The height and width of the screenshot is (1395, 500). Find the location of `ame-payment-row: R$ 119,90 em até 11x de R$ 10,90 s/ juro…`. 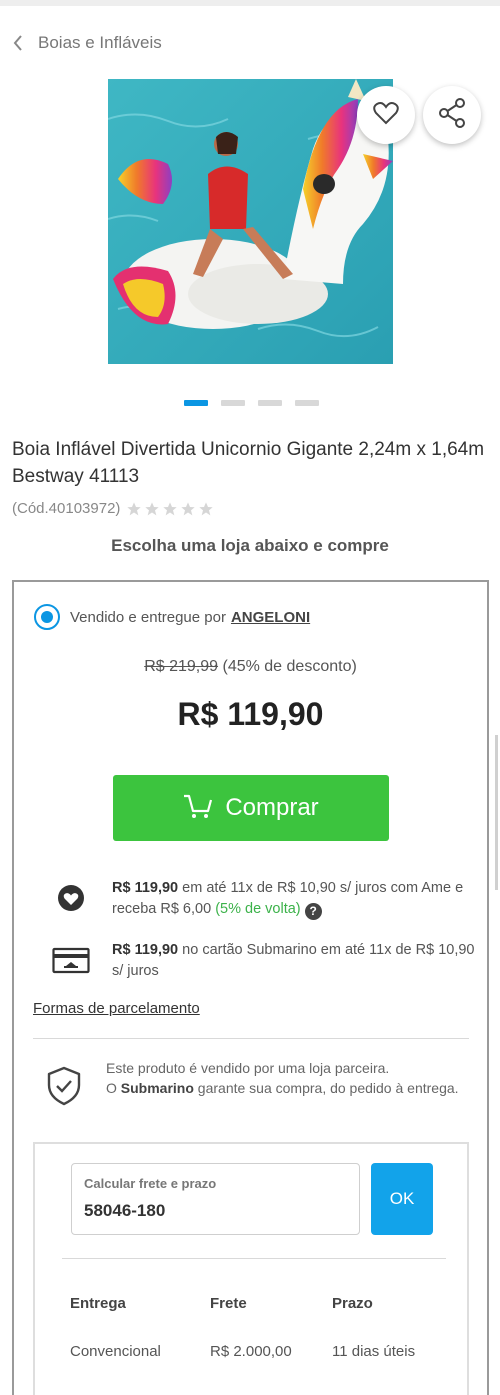

ame-payment-row: R$ 119,90 em até 11x de R$ 10,90 s/ juro… is located at coordinates (266, 899).